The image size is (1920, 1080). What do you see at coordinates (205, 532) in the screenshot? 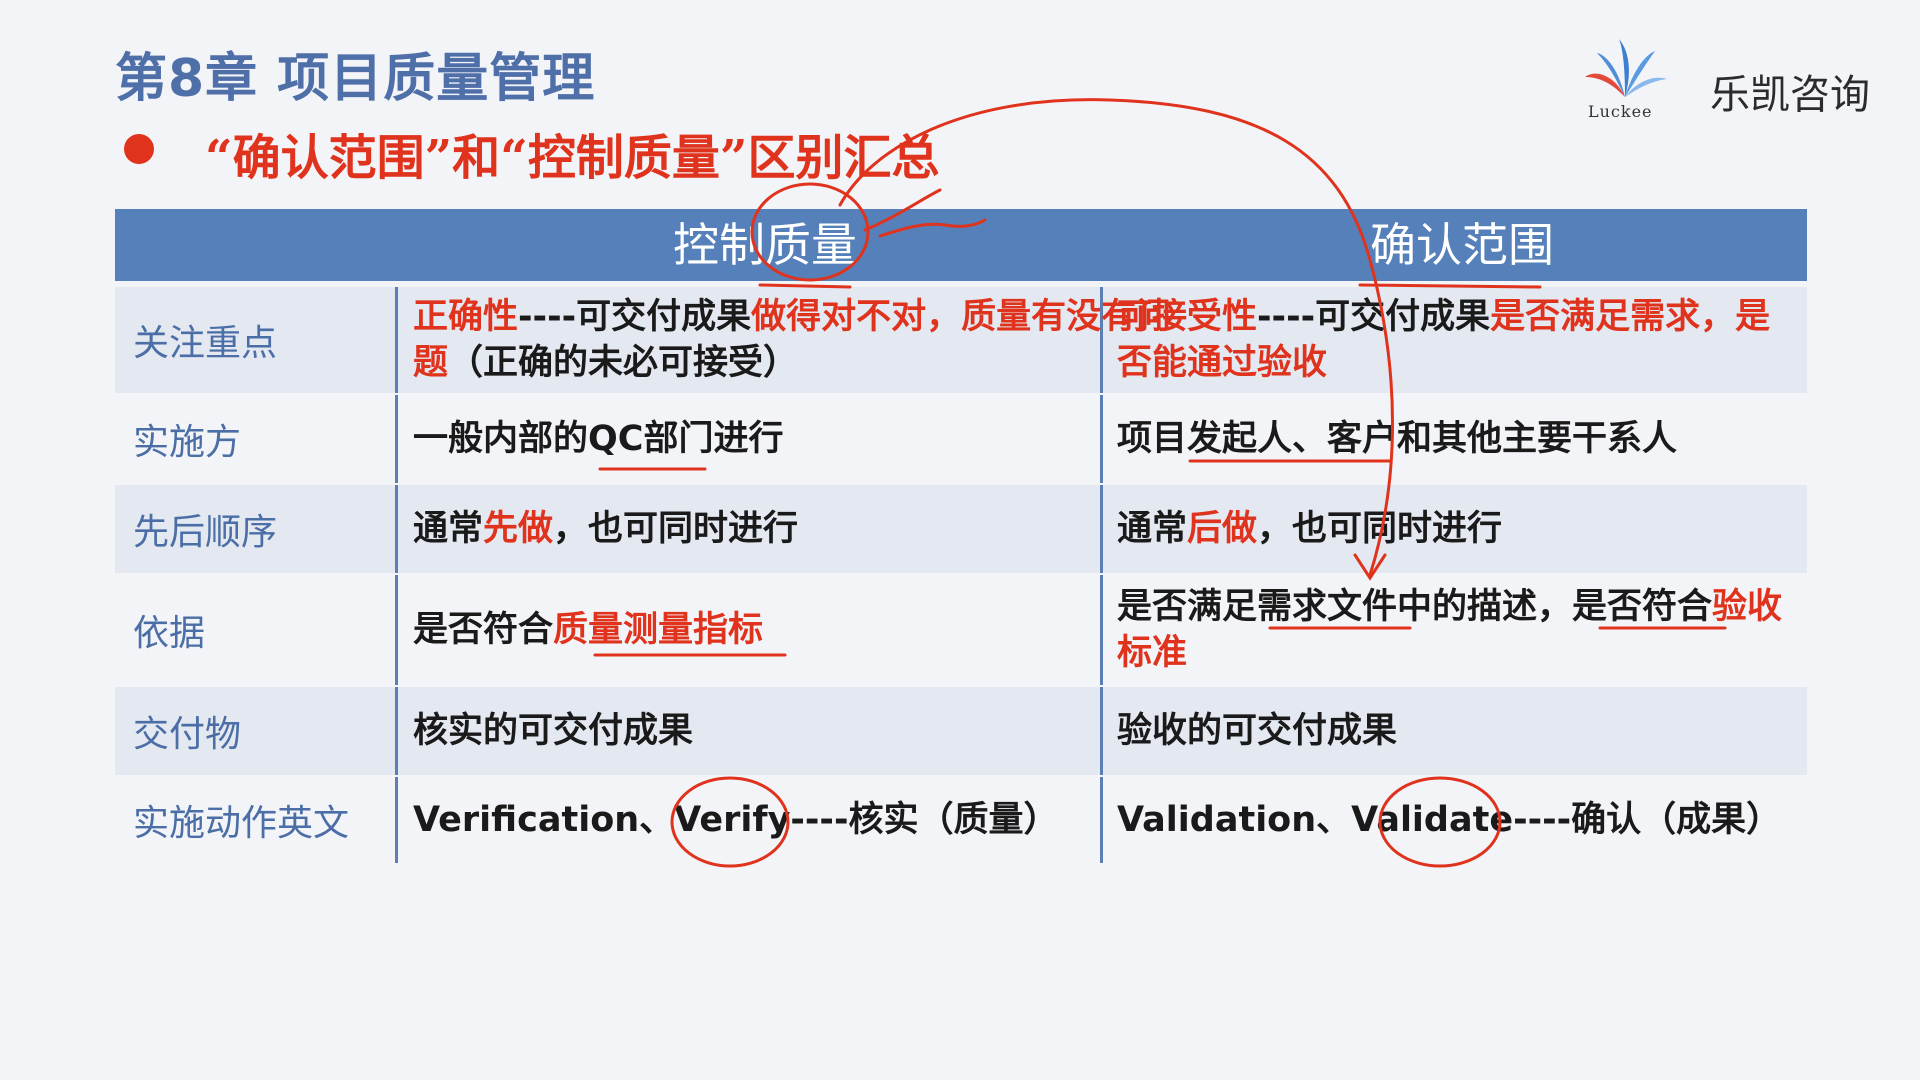
I see `row-label: 先后顺序` at bounding box center [205, 532].